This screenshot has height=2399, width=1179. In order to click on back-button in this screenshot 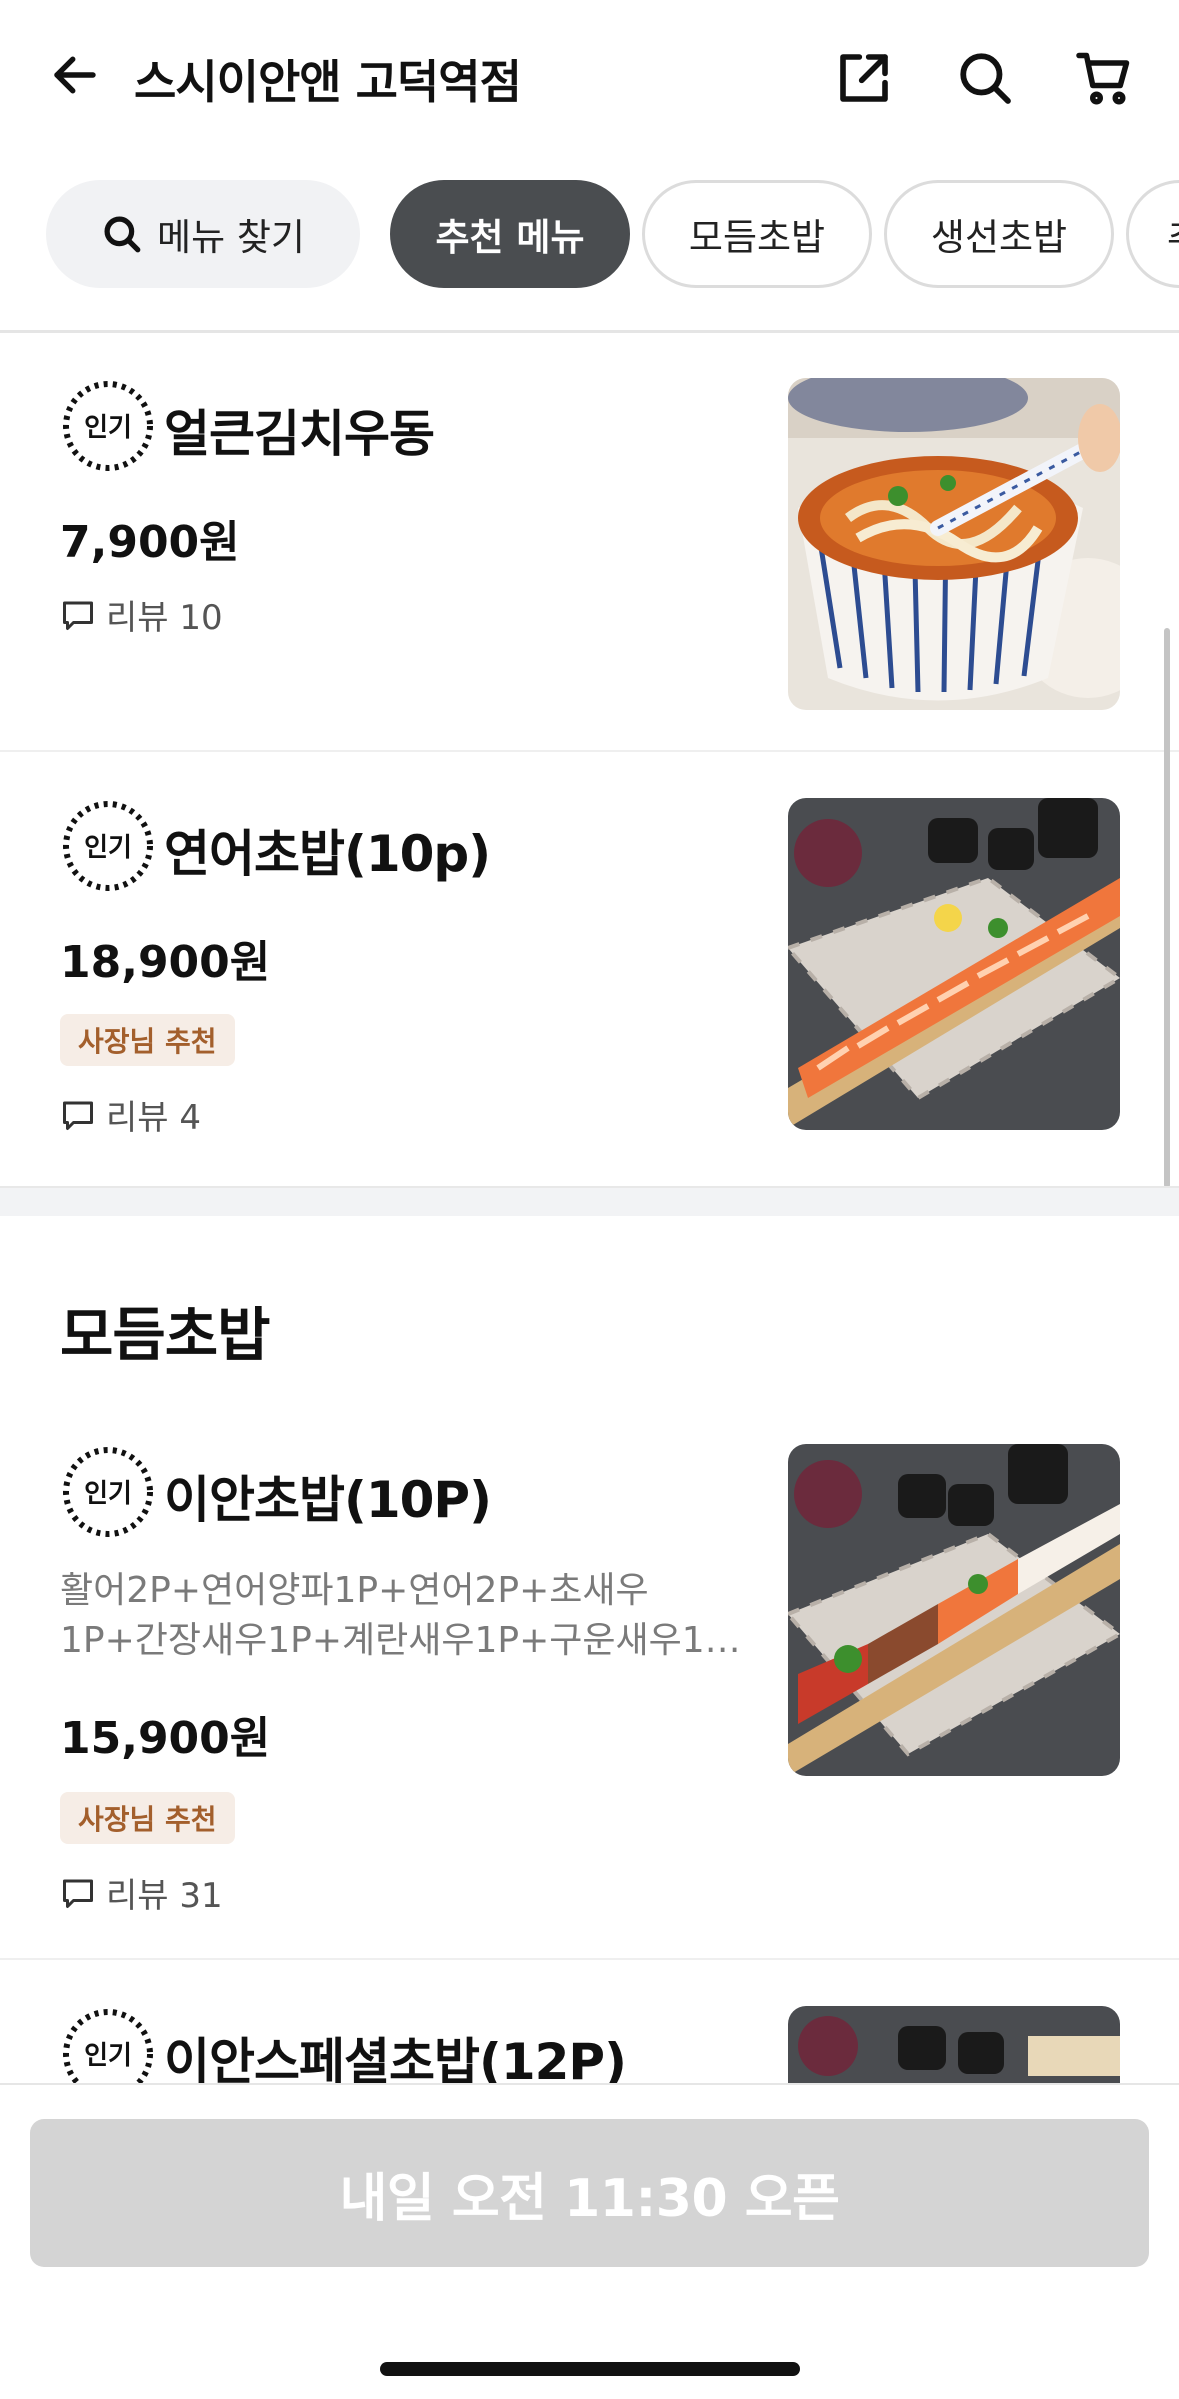, I will do `click(75, 75)`.